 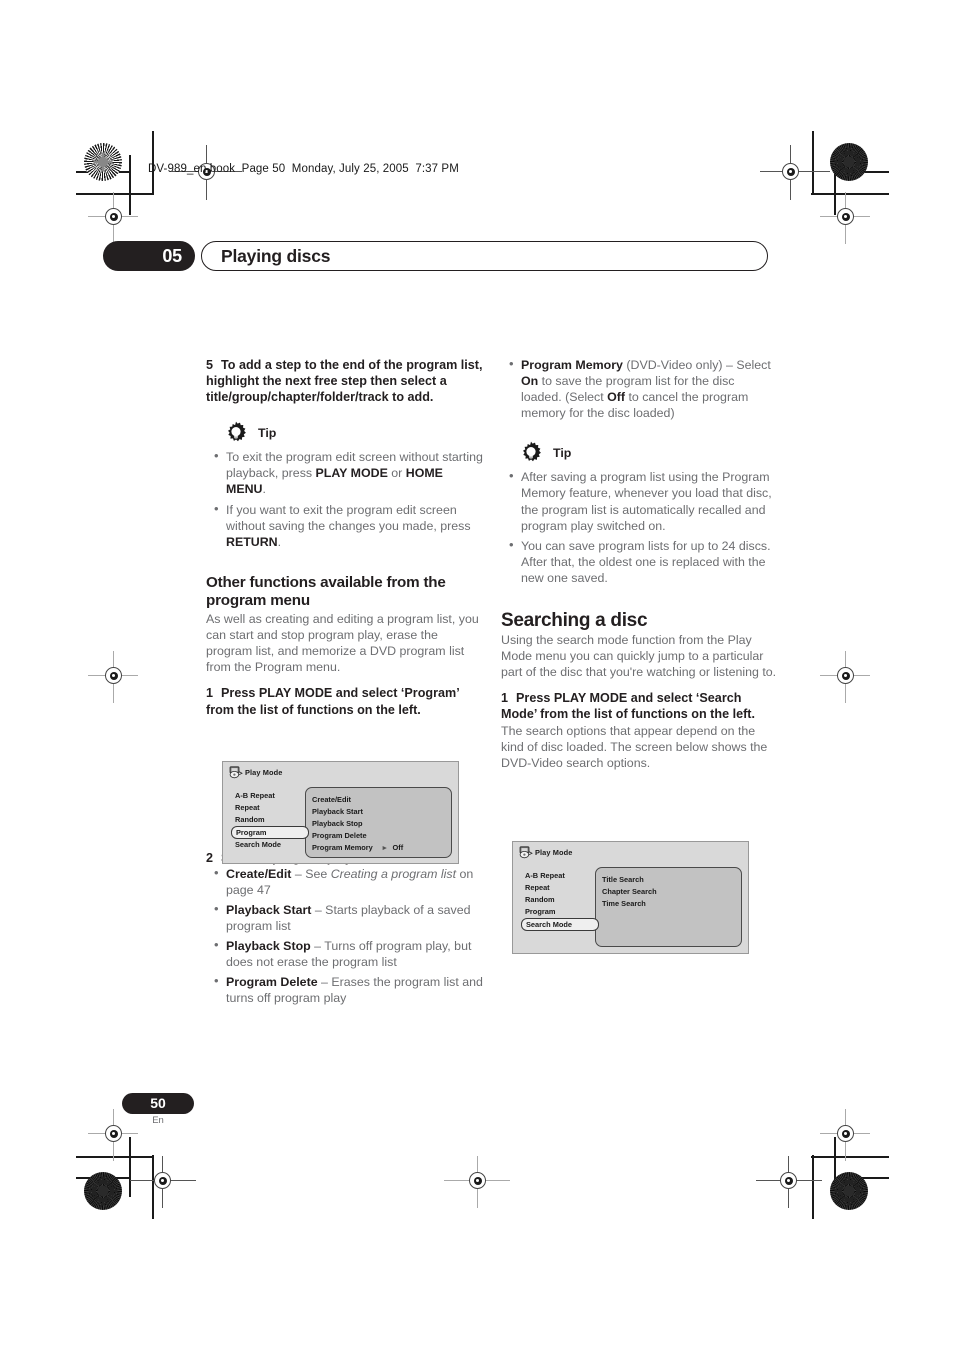 I want to click on crop-mark-bottom-left-inner-v, so click(x=130, y=1167).